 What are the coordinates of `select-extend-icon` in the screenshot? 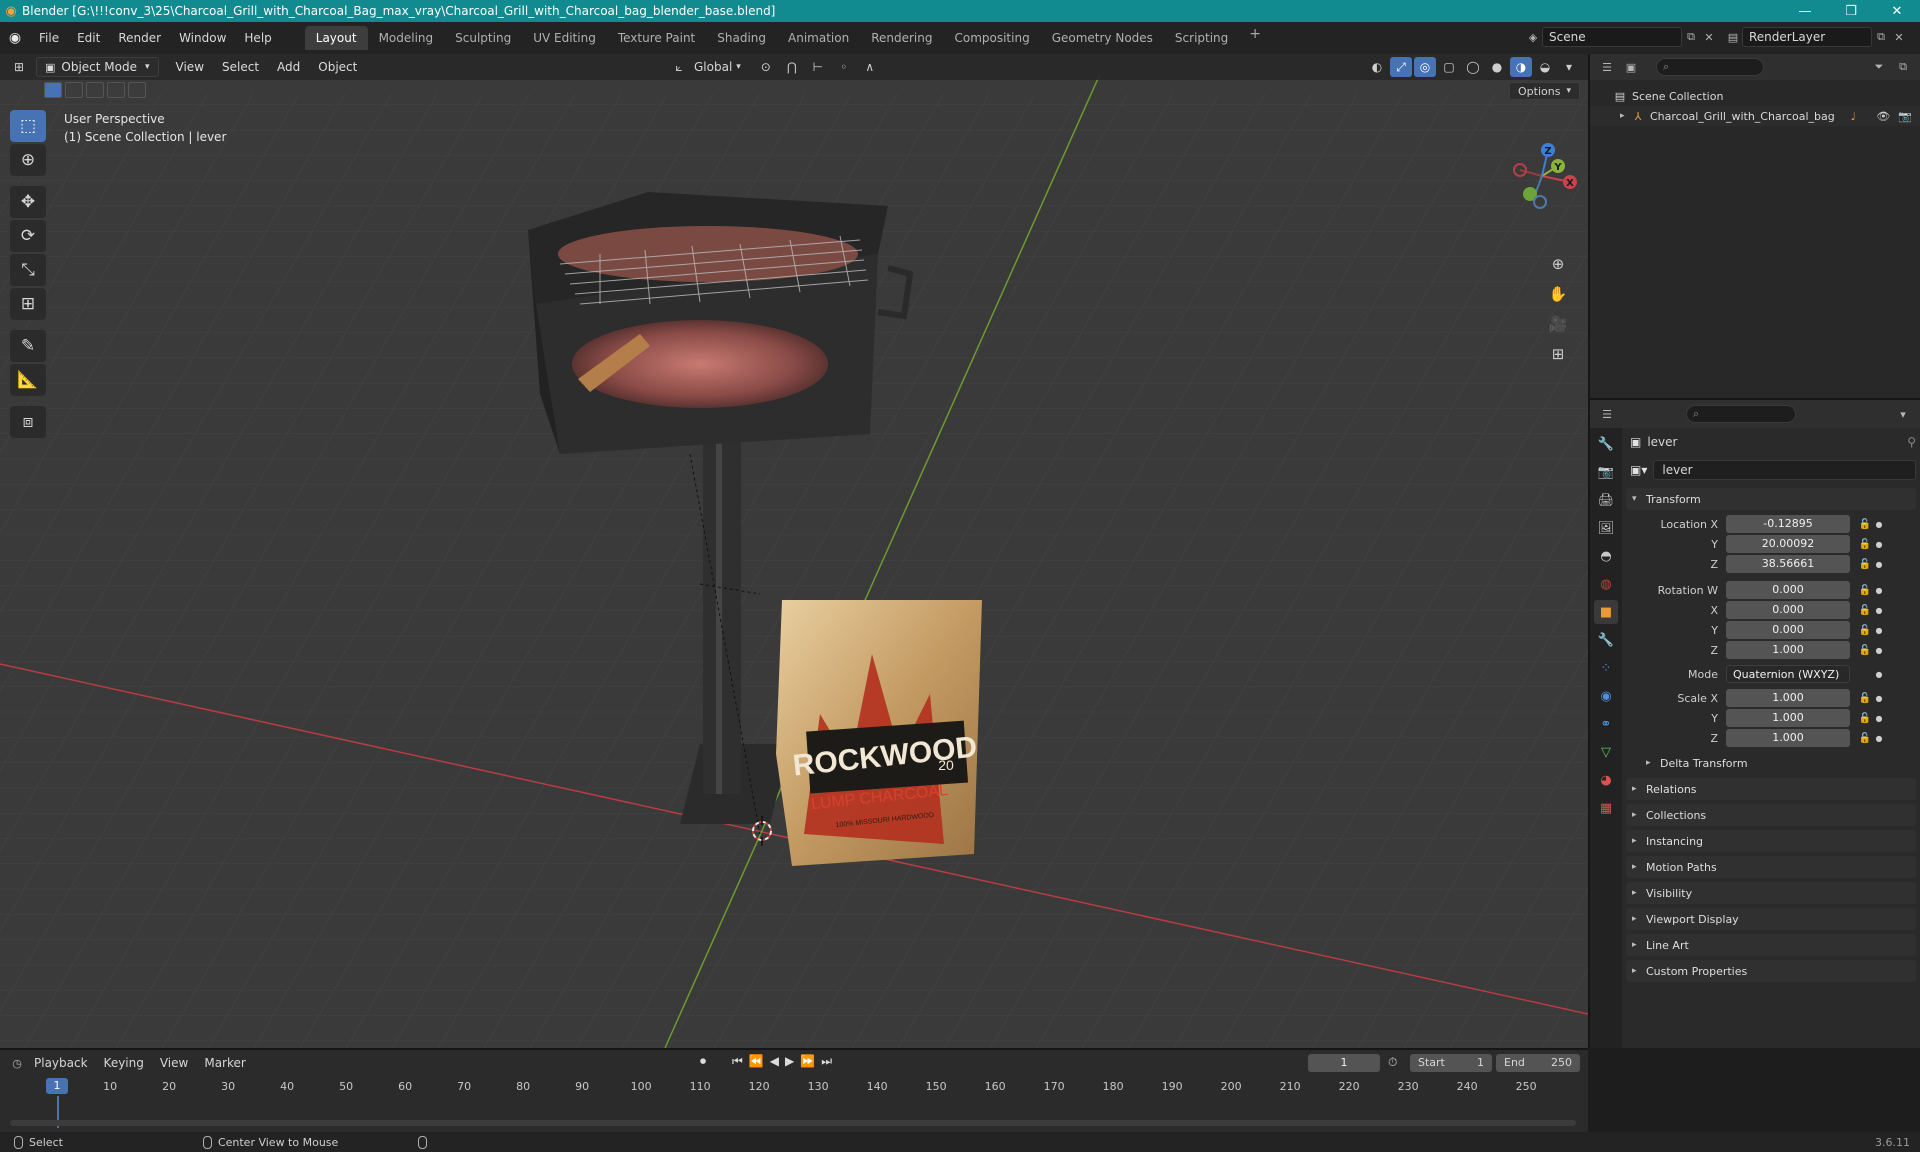 It's located at (74, 90).